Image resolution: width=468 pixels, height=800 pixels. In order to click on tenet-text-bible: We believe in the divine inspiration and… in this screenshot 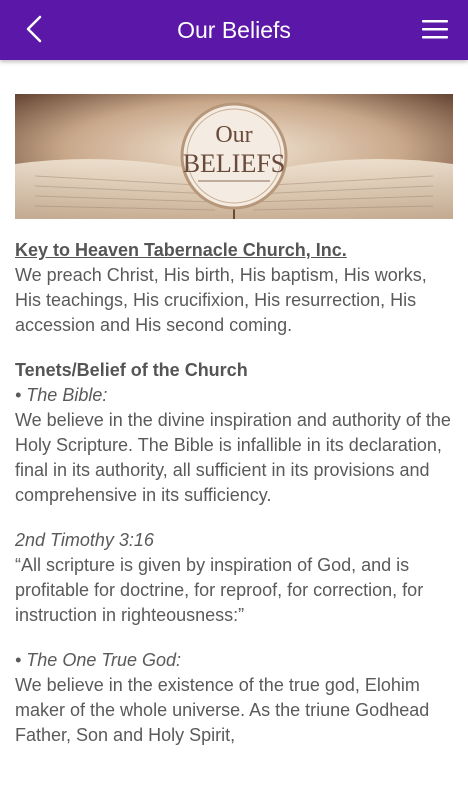, I will do `click(233, 457)`.